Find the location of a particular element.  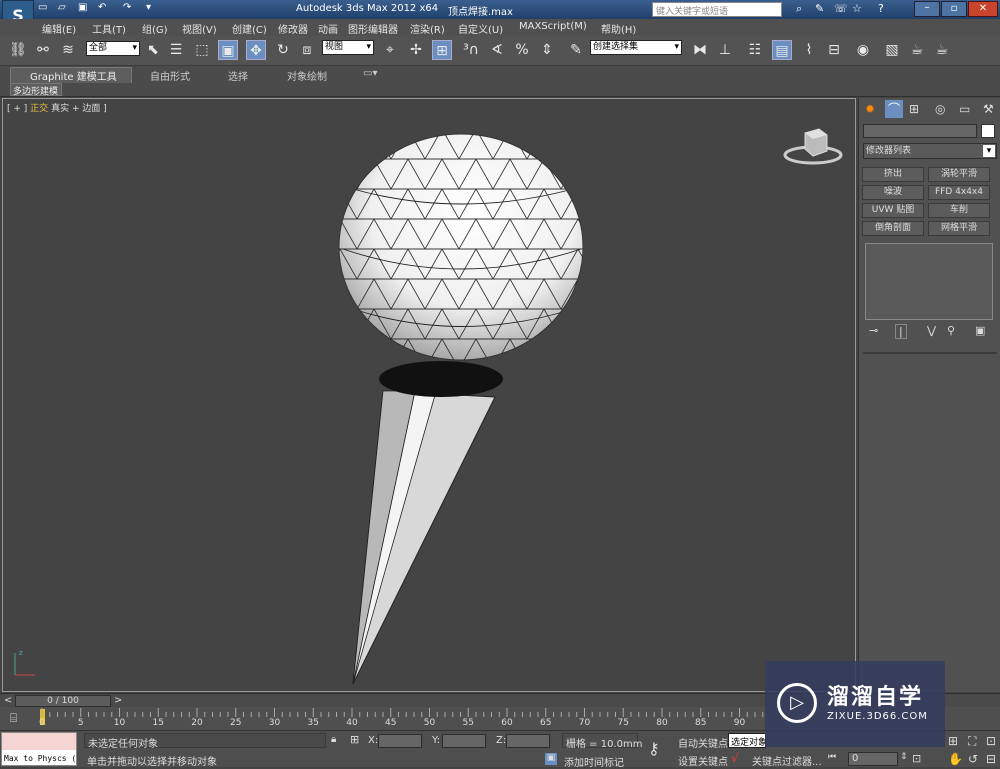

subscription-icon: ✎ is located at coordinates (819, 8).